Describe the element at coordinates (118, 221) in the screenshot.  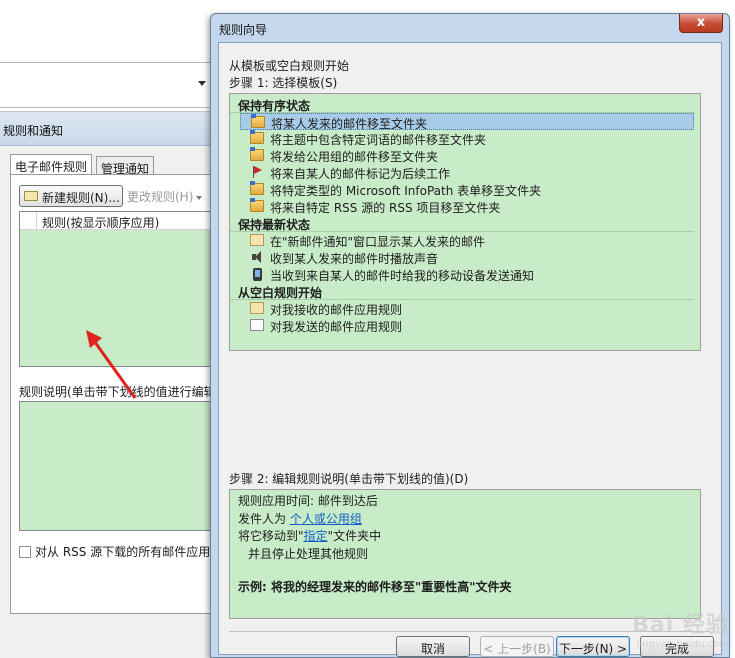
I see `rules-column-header: 规则(按显示顺序应用)` at that location.